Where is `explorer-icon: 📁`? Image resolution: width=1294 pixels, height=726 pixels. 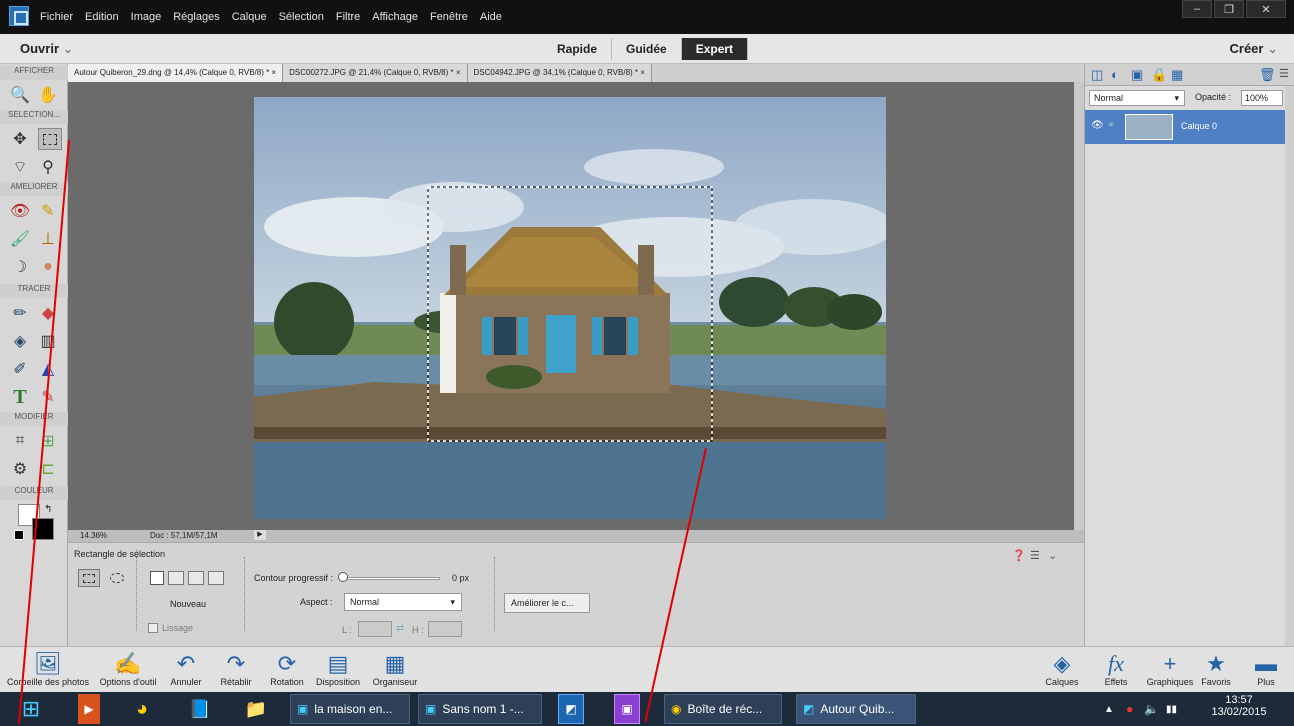
explorer-icon: 📁 is located at coordinates (256, 709).